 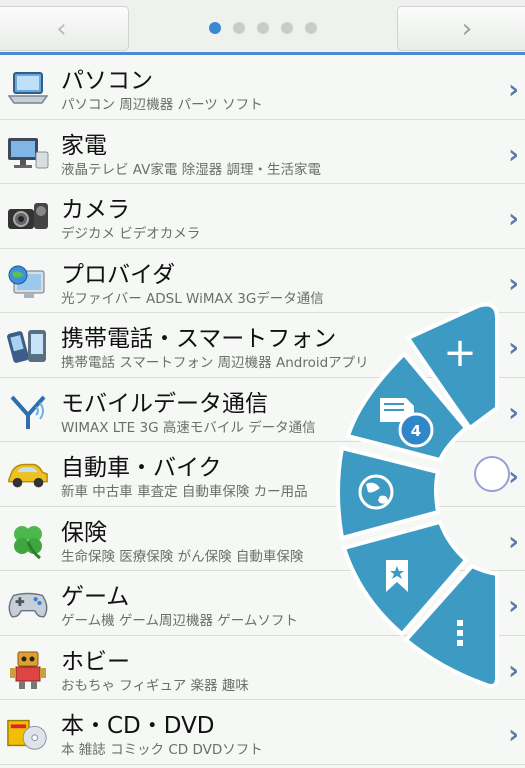 What do you see at coordinates (107, 81) in the screenshot?
I see `category-title: パソコン` at bounding box center [107, 81].